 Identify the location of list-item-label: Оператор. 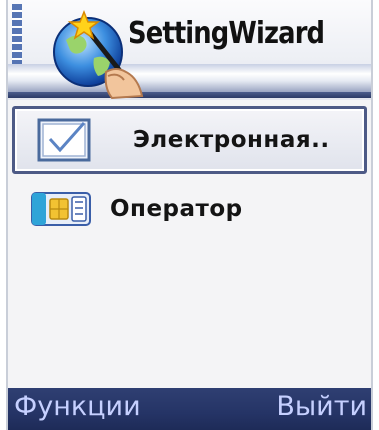
(176, 209).